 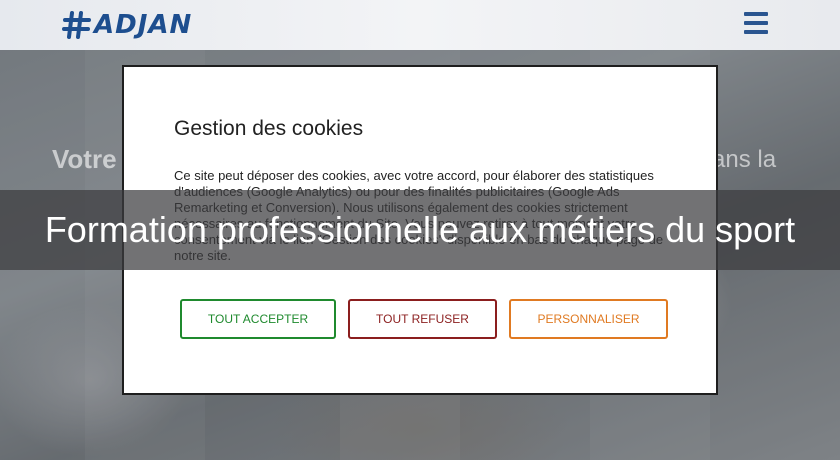 I want to click on customize-button: PERSONNALISER, so click(x=588, y=319).